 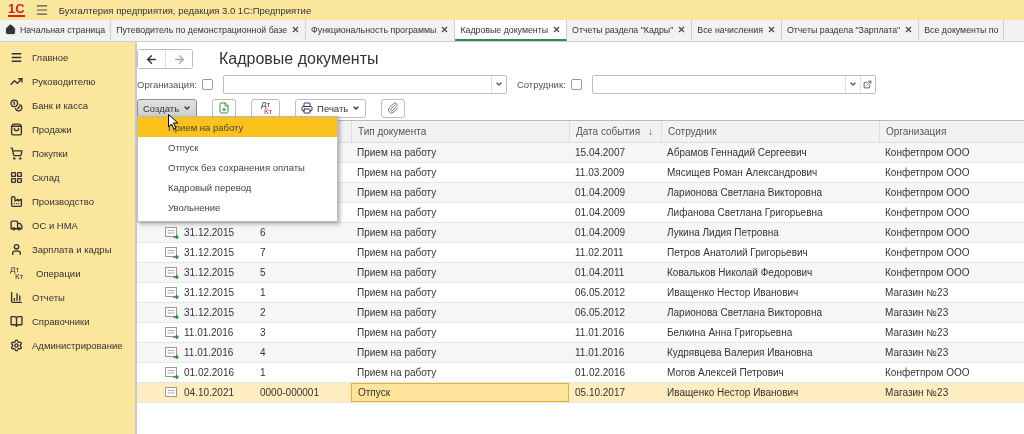 I want to click on date-cell-text: 01.02.2016, so click(x=600, y=373).